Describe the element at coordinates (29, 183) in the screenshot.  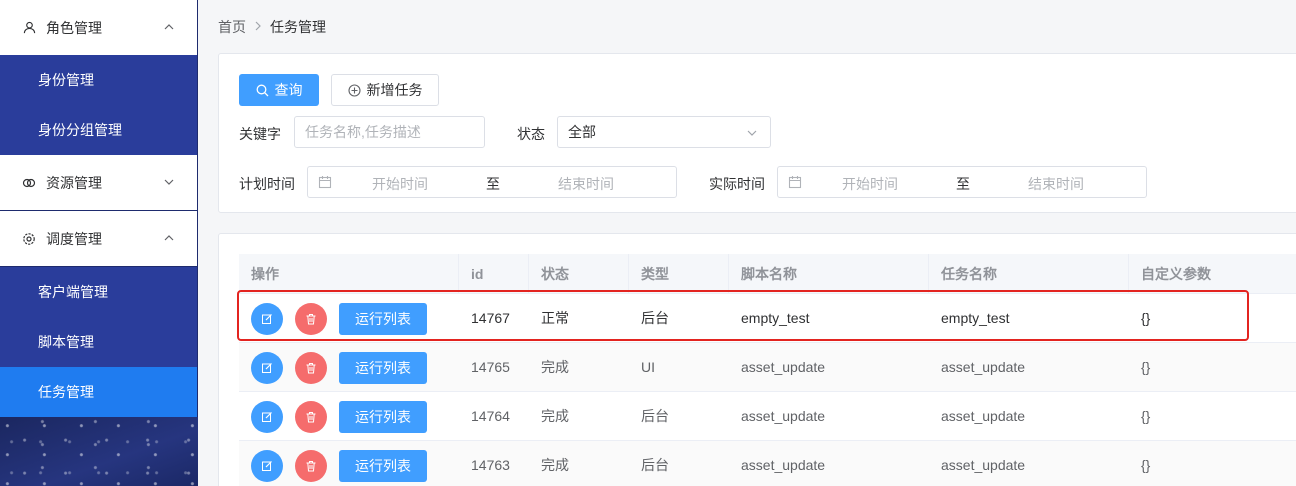
I see `resource-icon` at that location.